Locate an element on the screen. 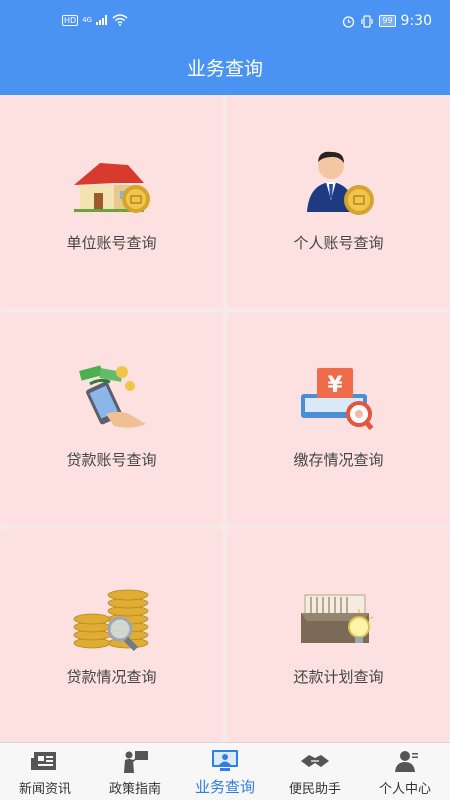  newspaper-icon is located at coordinates (43, 761).